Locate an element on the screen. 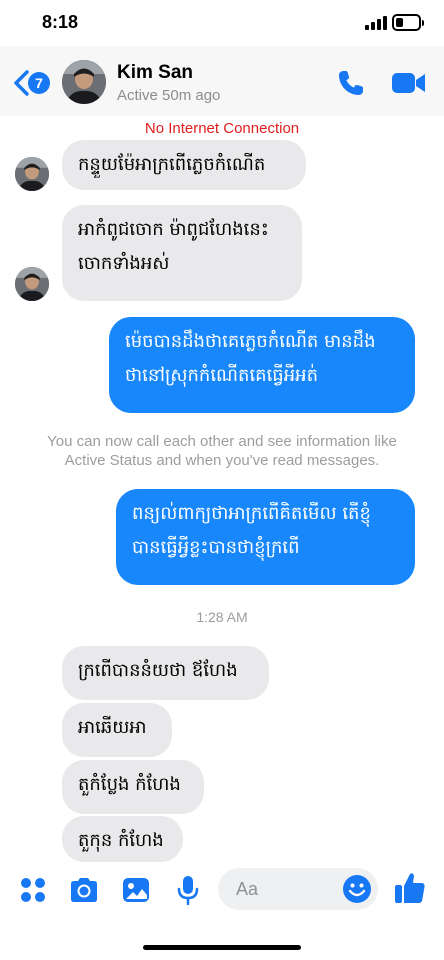 The height and width of the screenshot is (960, 444). contact-active-status: Active 50m ago is located at coordinates (169, 95).